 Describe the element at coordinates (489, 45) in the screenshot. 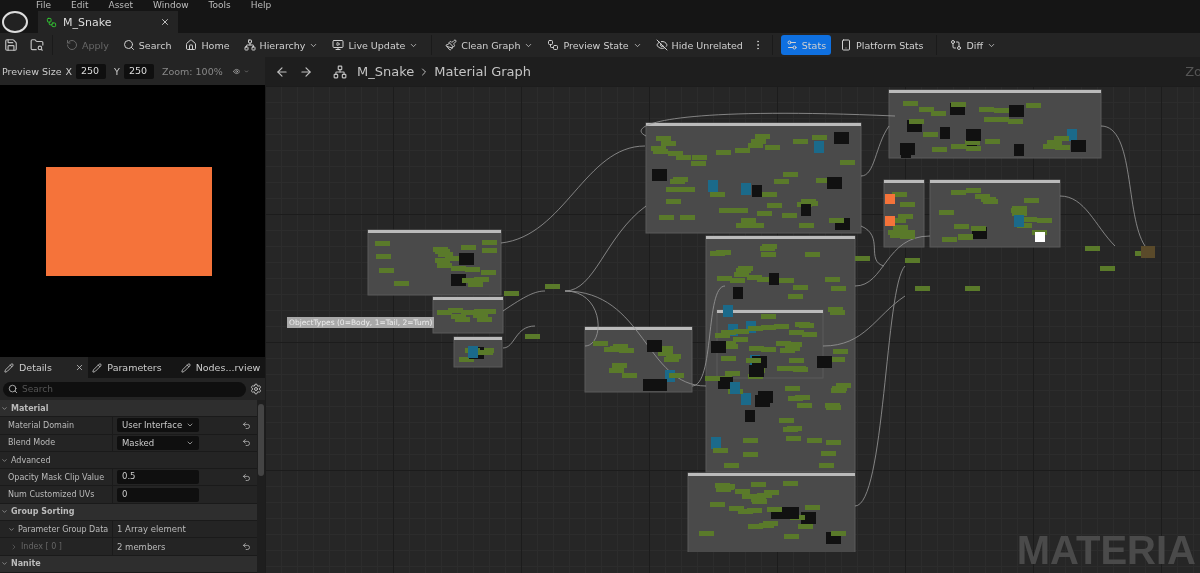

I see `toolbar-button: Clean Graph` at that location.